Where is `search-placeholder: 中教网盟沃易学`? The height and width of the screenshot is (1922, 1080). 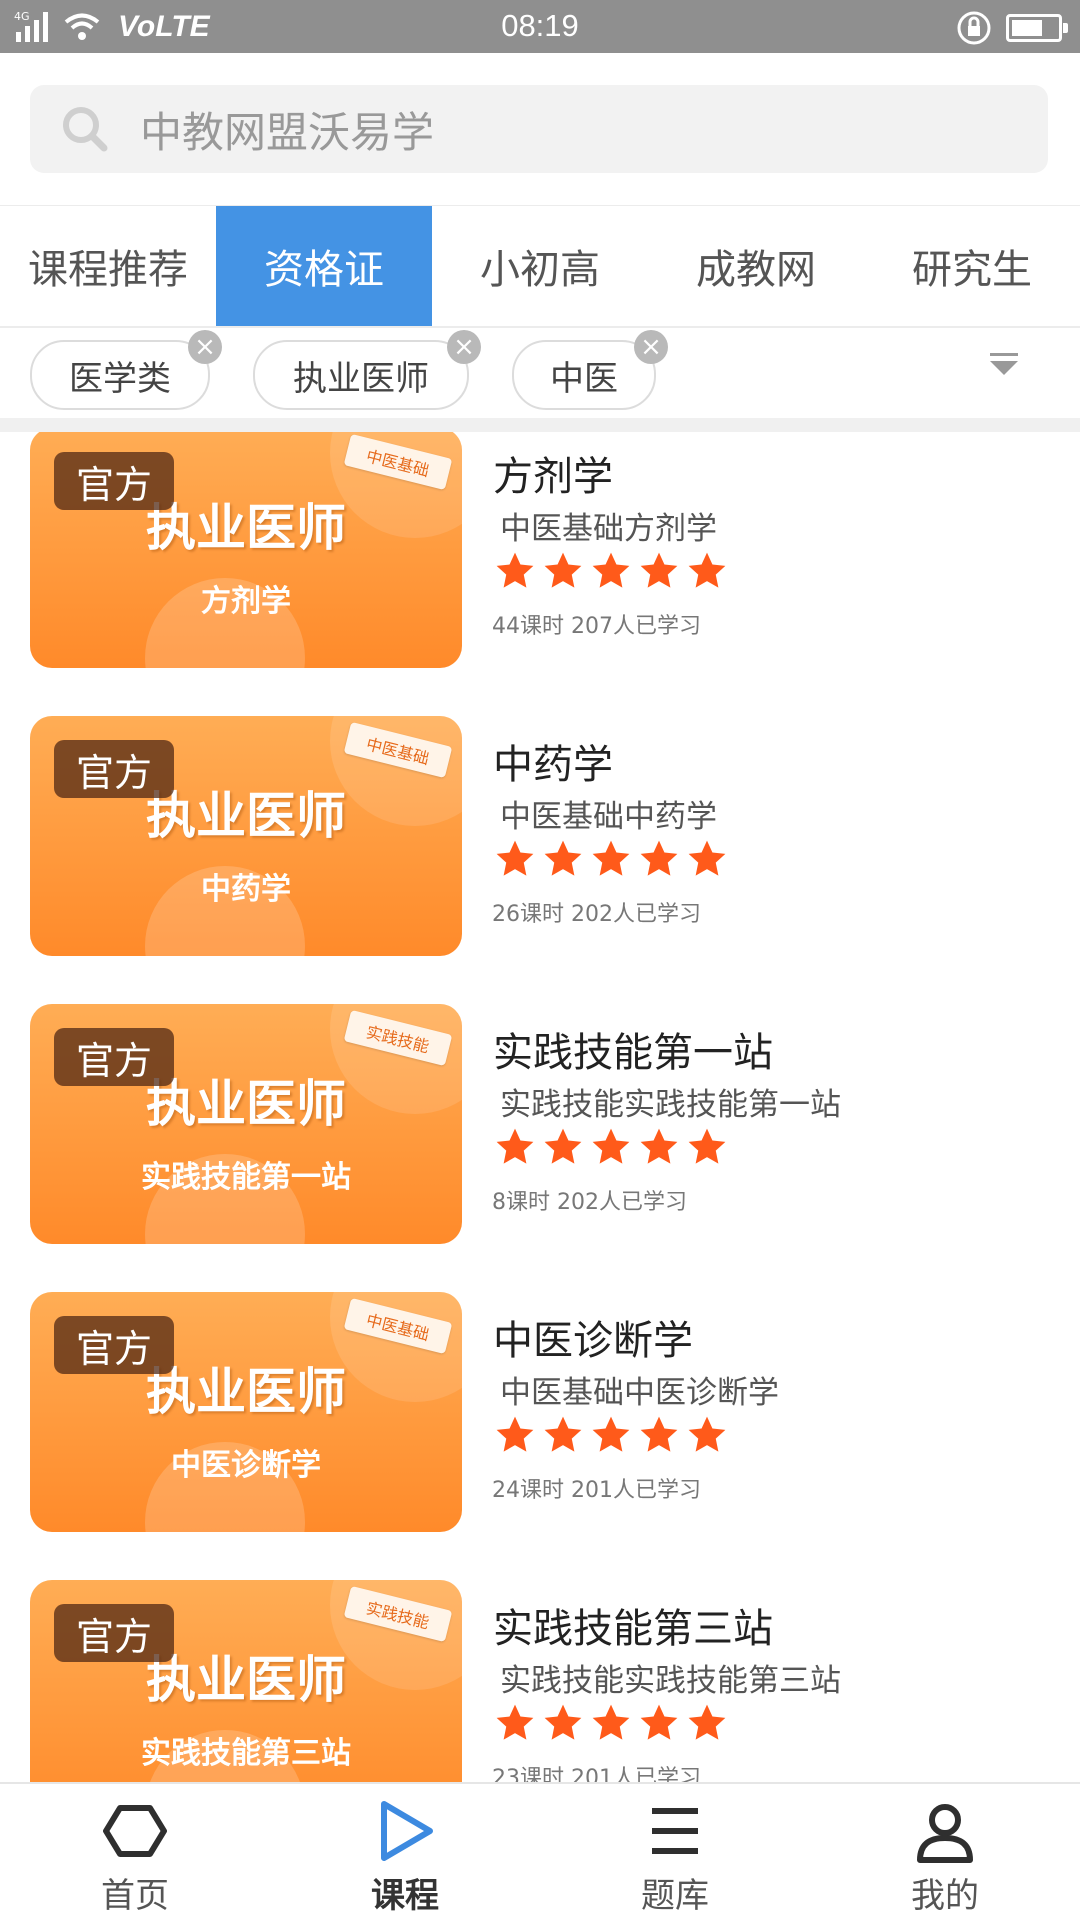
search-placeholder: 中教网盟沃易学 is located at coordinates (287, 132).